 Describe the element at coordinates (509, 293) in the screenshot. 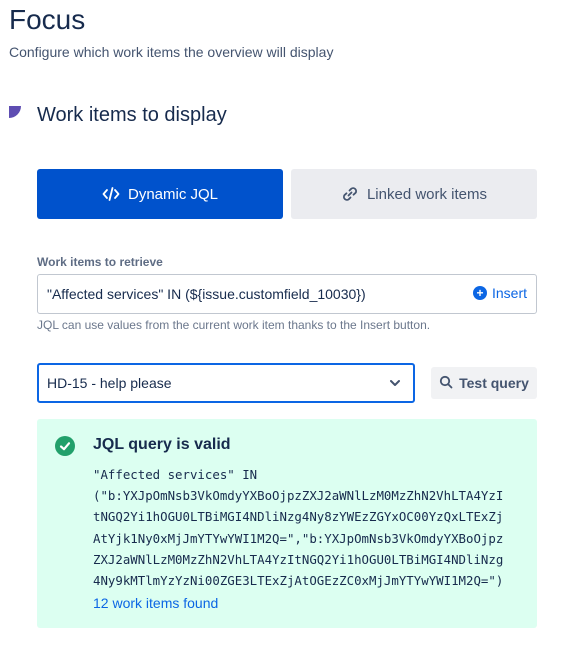

I see `insert-label: Insert` at that location.